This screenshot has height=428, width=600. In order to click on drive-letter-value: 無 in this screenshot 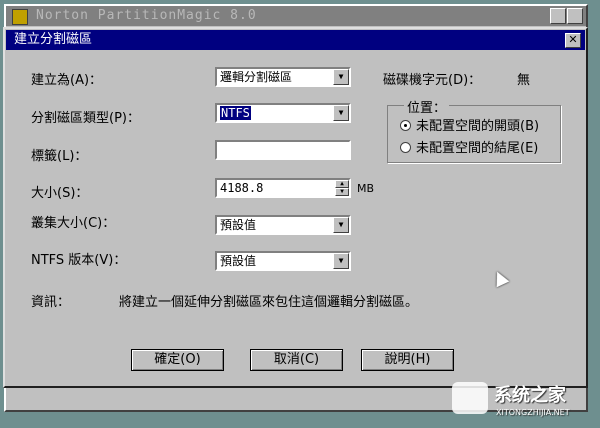, I will do `click(524, 80)`.